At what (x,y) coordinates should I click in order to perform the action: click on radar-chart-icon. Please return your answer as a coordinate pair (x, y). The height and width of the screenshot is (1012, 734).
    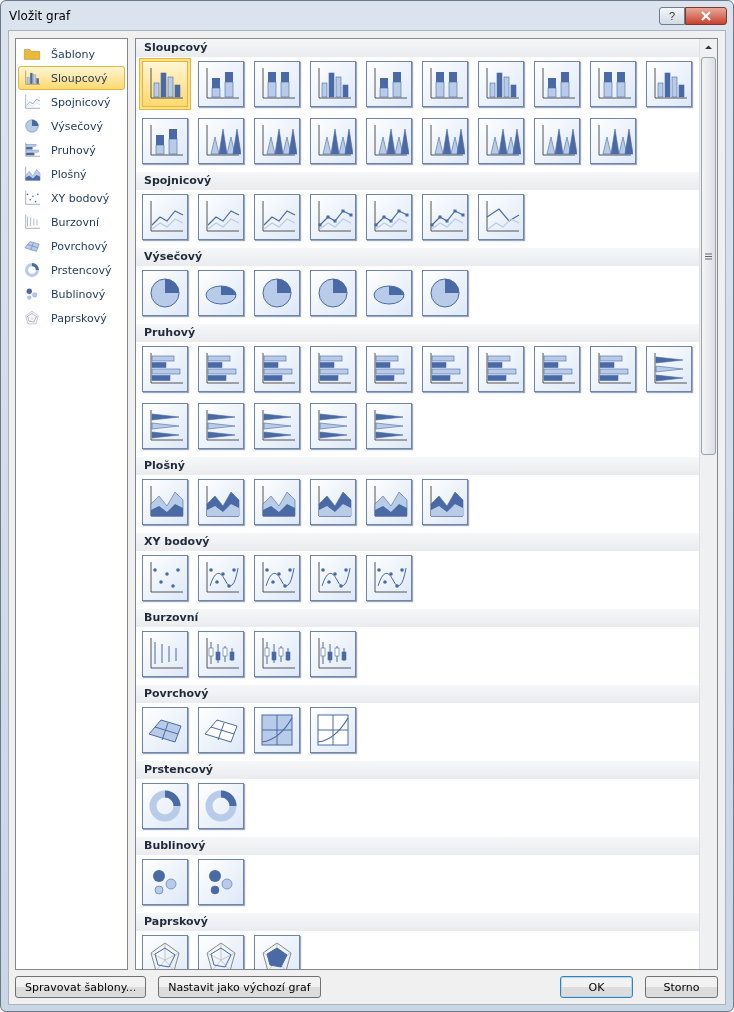
    Looking at the image, I should click on (32, 318).